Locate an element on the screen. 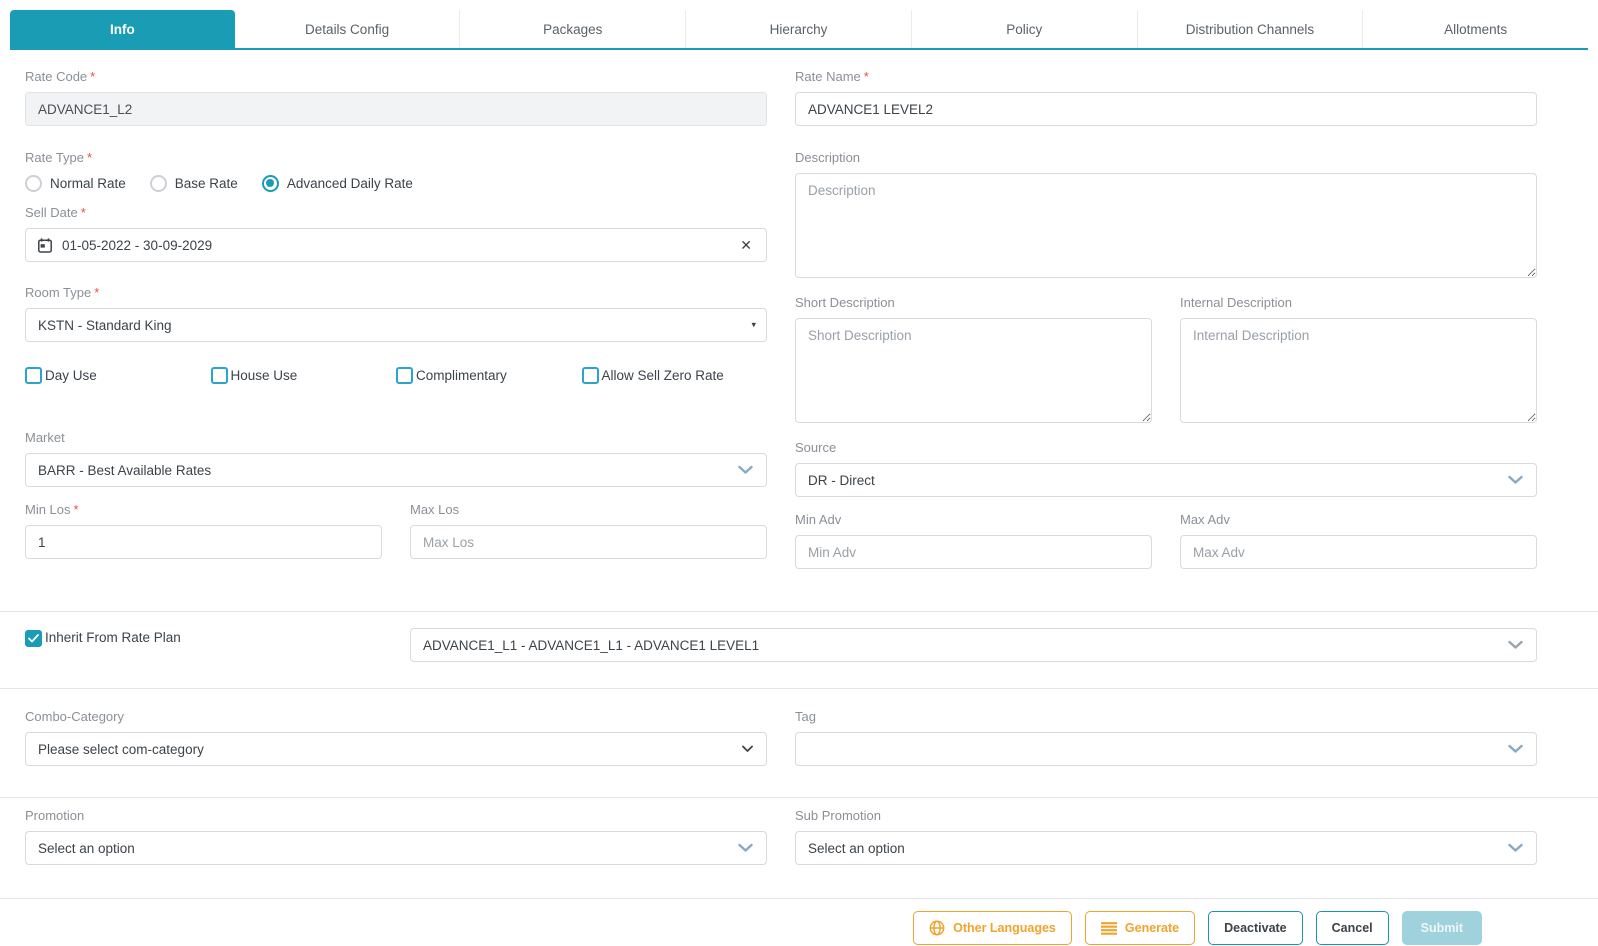 This screenshot has width=1598, height=946. tag-group: Tag is located at coordinates (1166, 737).